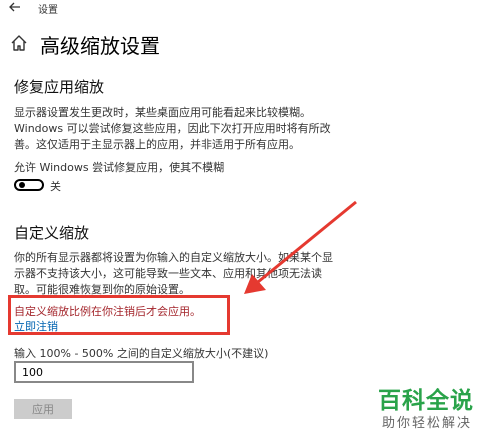 The height and width of the screenshot is (441, 500). What do you see at coordinates (427, 423) in the screenshot?
I see `watermark-subtitle: 助你轻松解决` at bounding box center [427, 423].